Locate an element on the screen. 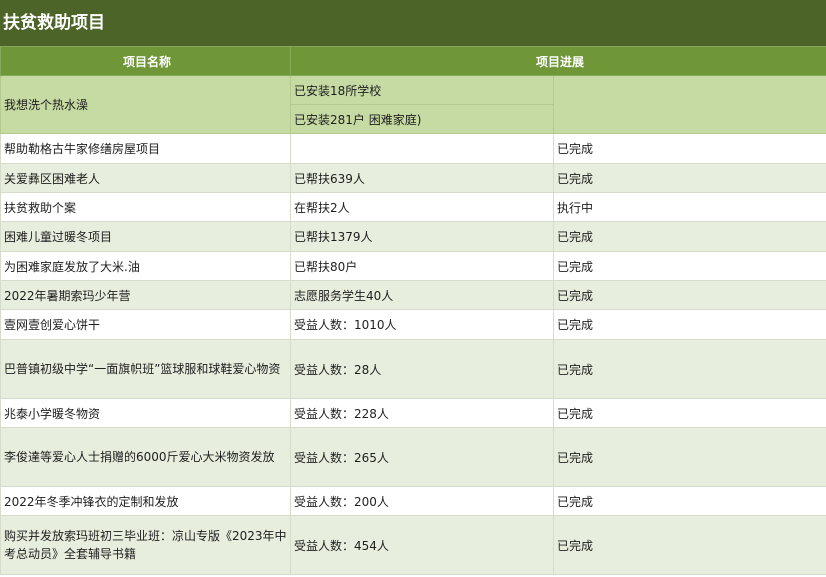 This screenshot has width=826, height=577. table-row: 为困难家庭发放了大米.油 已帮扶80户 已完成 is located at coordinates (413, 266).